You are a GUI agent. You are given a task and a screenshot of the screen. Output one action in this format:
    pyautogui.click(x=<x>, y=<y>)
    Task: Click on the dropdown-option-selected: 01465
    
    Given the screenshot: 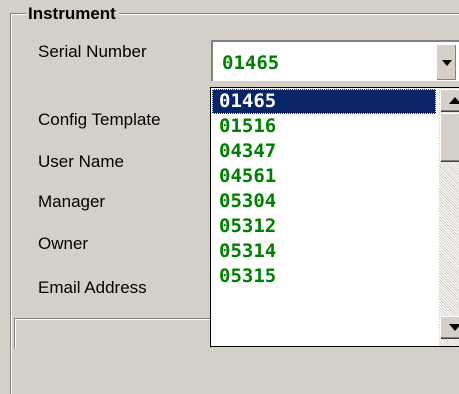 What is the action you would take?
    pyautogui.click(x=324, y=101)
    